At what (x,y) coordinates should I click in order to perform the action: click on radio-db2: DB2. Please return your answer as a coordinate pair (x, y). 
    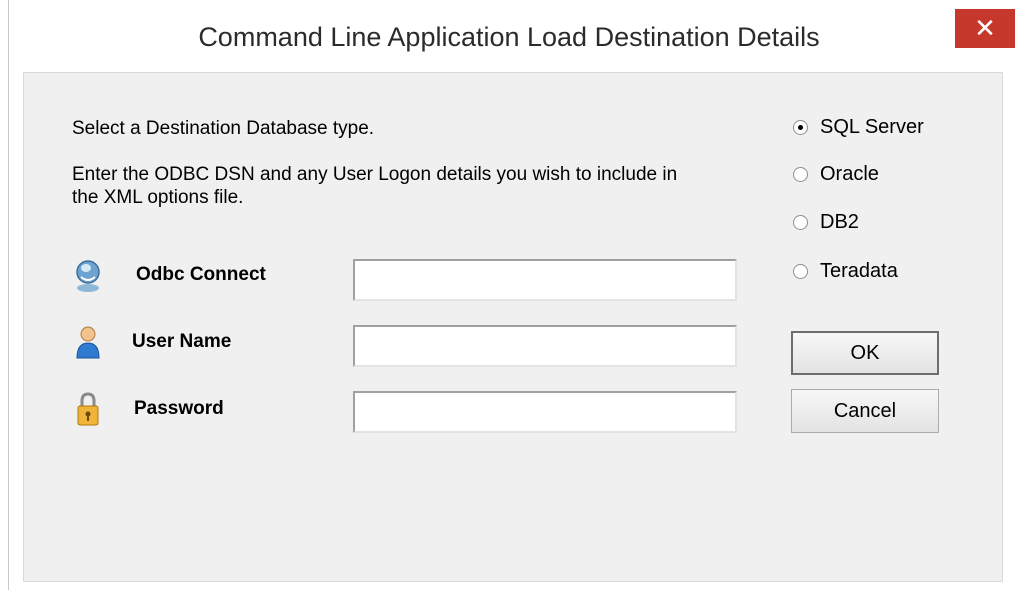
    Looking at the image, I should click on (826, 222).